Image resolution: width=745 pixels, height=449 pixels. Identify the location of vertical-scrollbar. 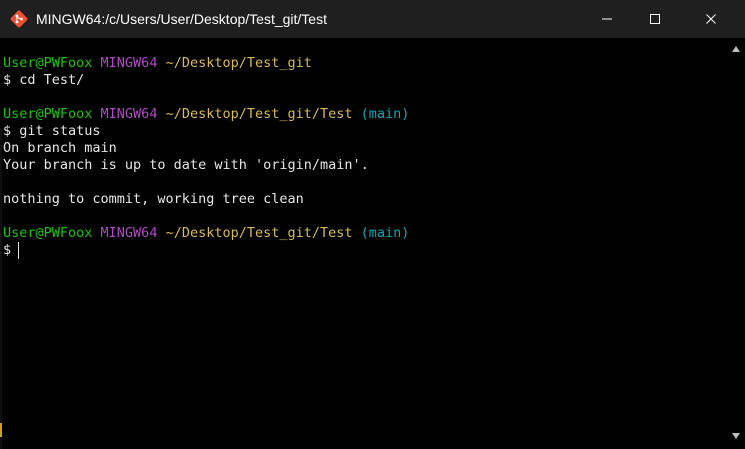
(736, 243).